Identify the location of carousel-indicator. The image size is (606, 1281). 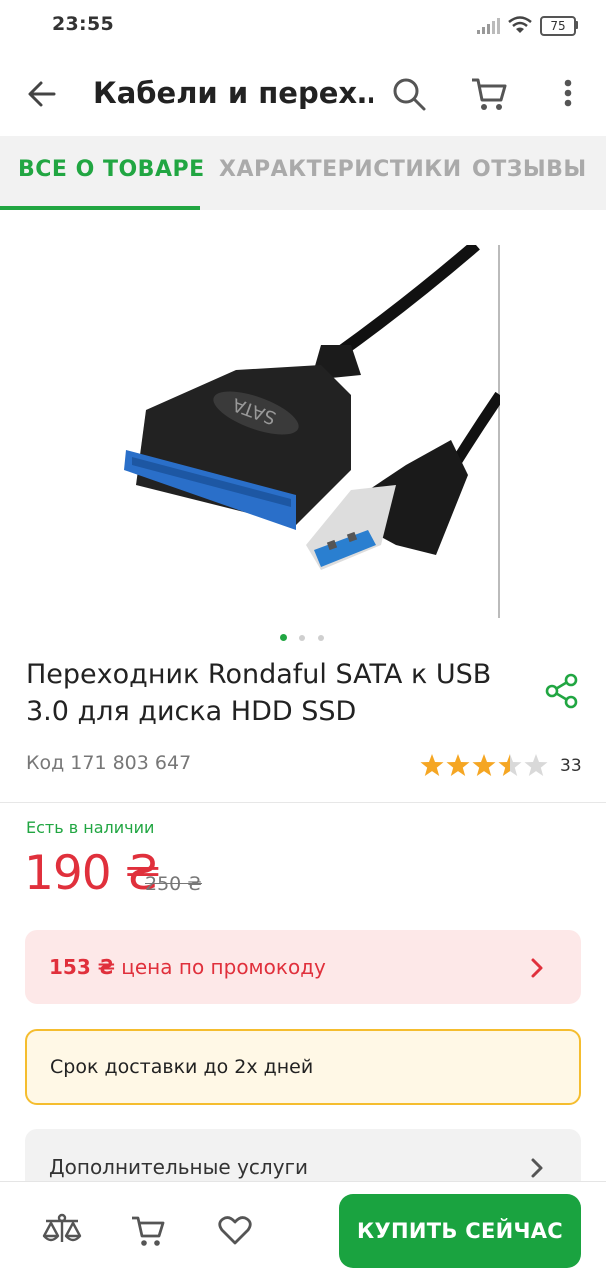
(305, 639).